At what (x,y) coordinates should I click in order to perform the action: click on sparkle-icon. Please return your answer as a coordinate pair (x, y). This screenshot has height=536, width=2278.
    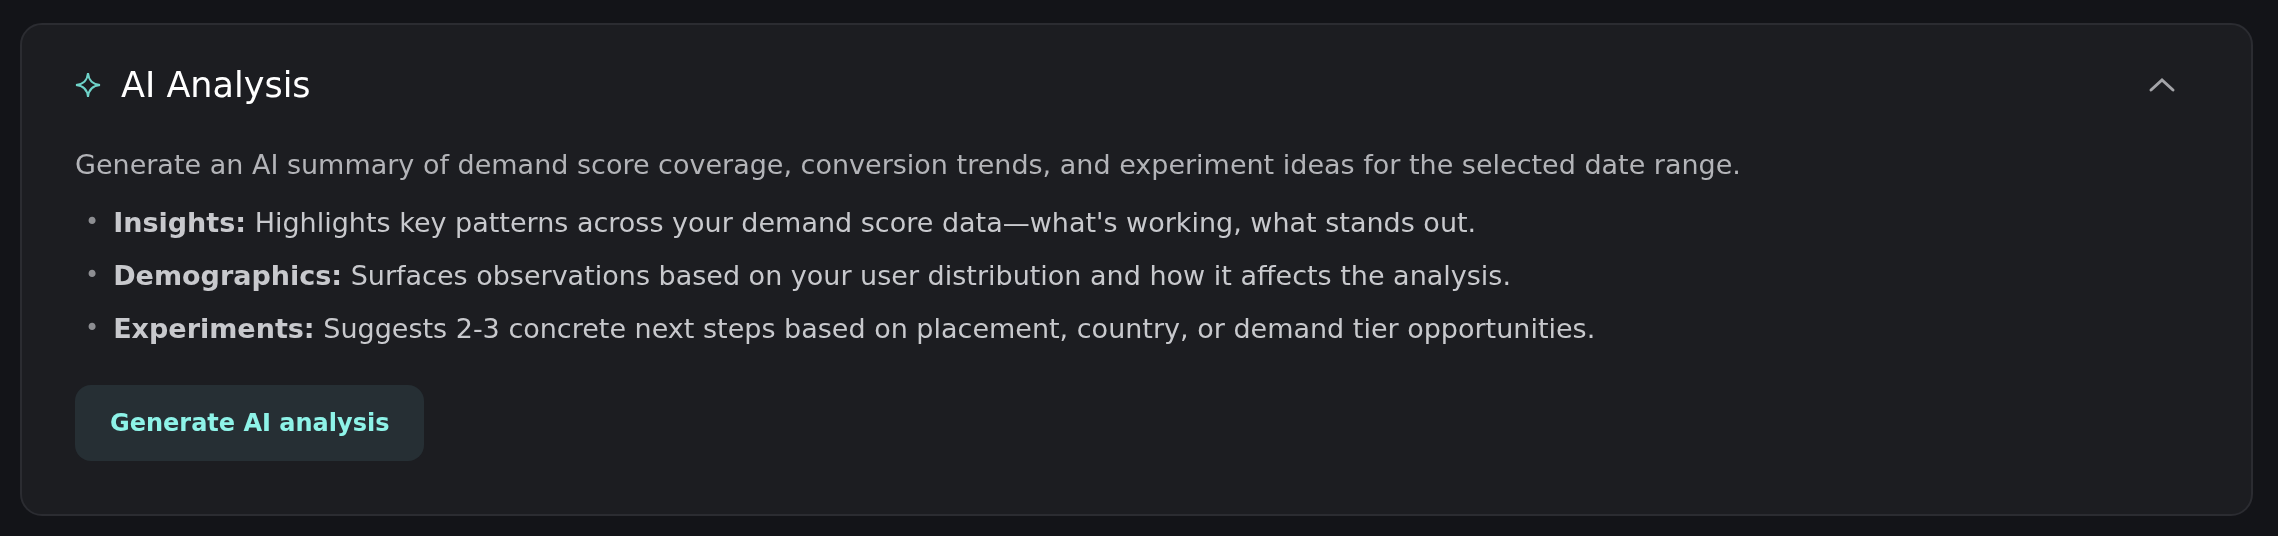
    Looking at the image, I should click on (88, 85).